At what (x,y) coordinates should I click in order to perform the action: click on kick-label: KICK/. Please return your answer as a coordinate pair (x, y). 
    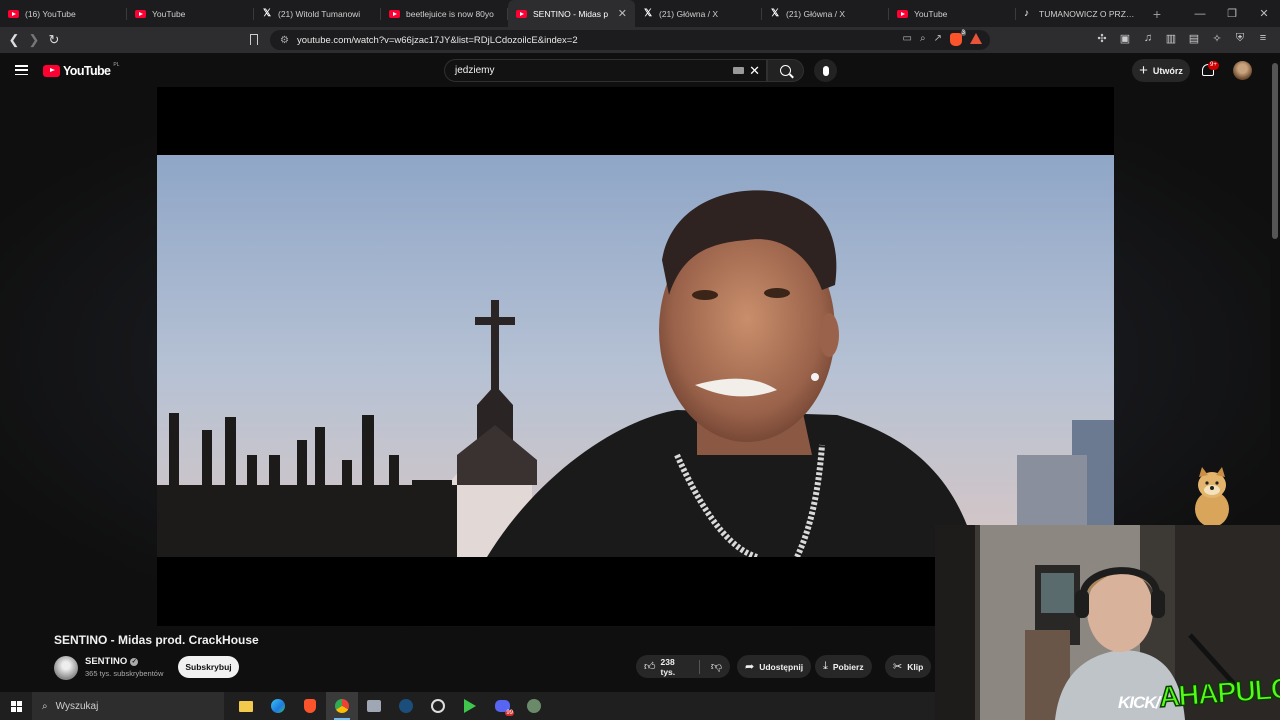
    Looking at the image, I should click on (1139, 702).